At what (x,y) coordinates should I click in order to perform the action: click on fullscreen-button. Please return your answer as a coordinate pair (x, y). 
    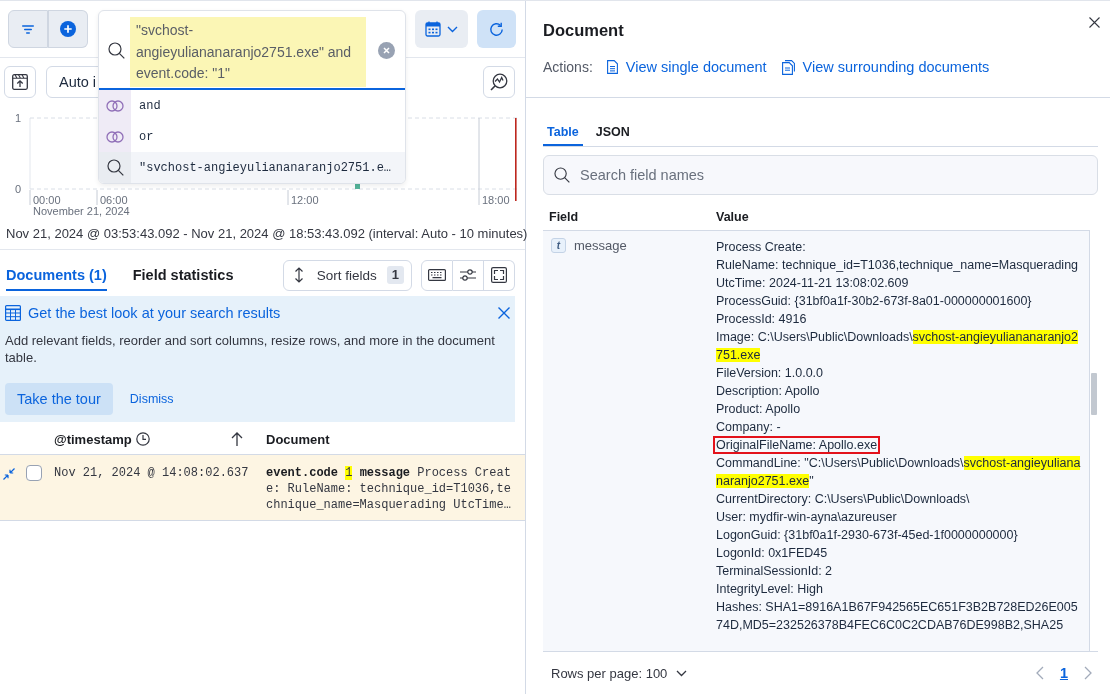
    Looking at the image, I should click on (499, 275).